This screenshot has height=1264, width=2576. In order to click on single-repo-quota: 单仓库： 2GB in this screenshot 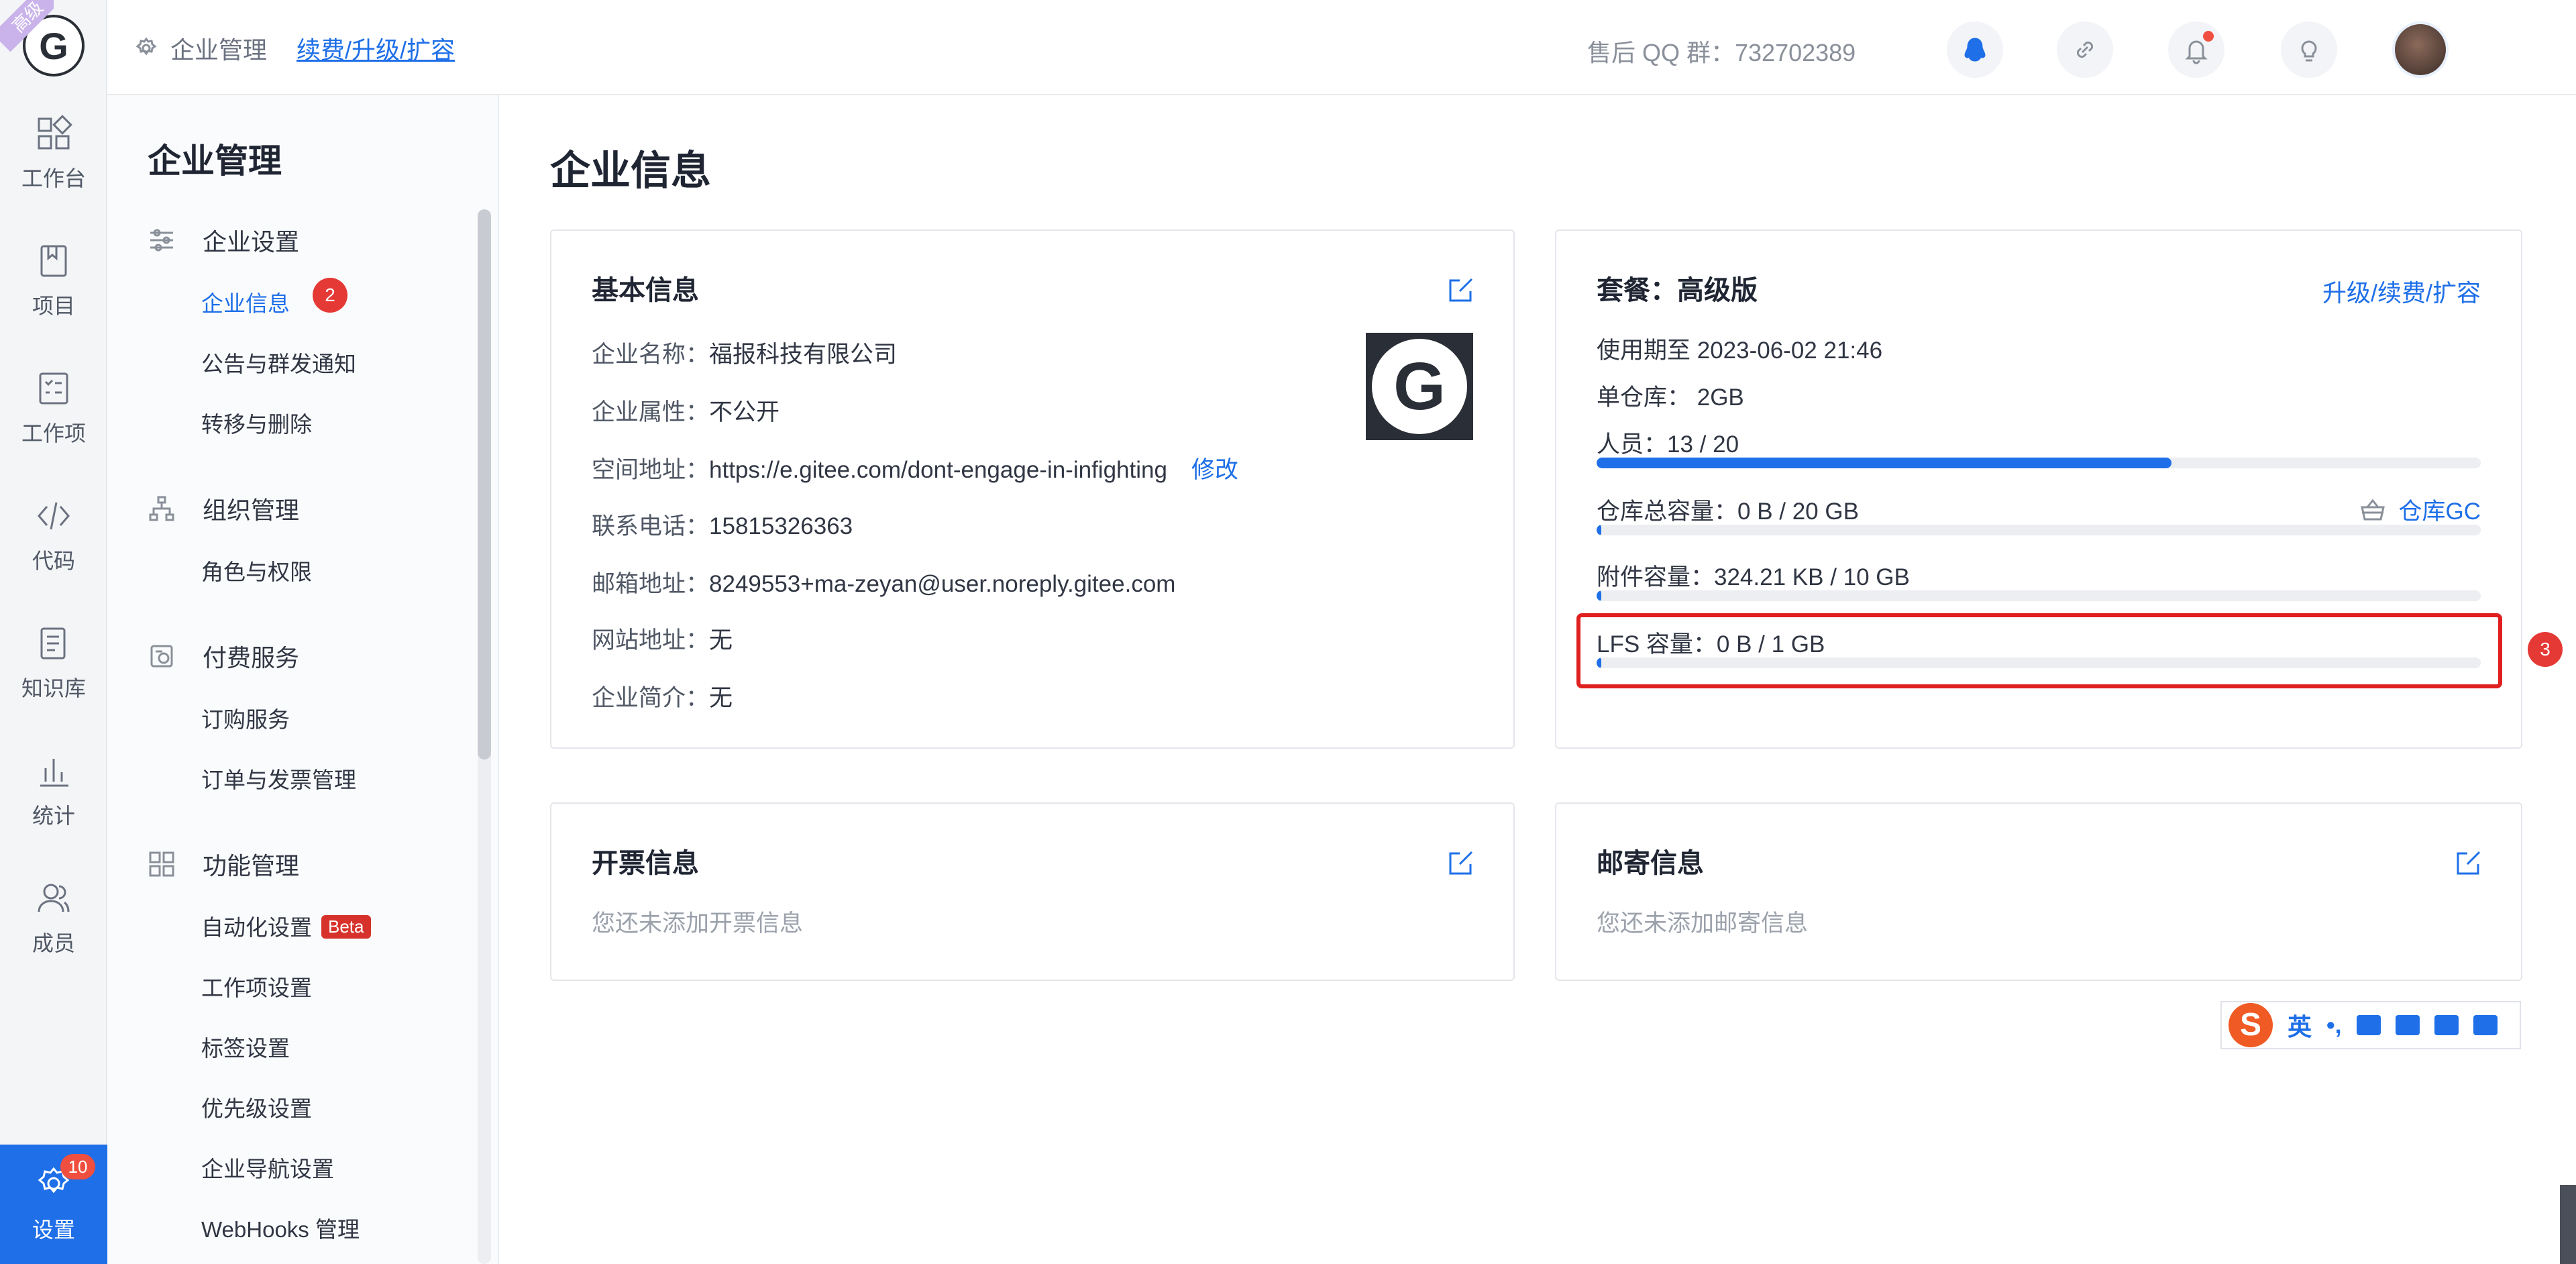, I will do `click(1670, 397)`.